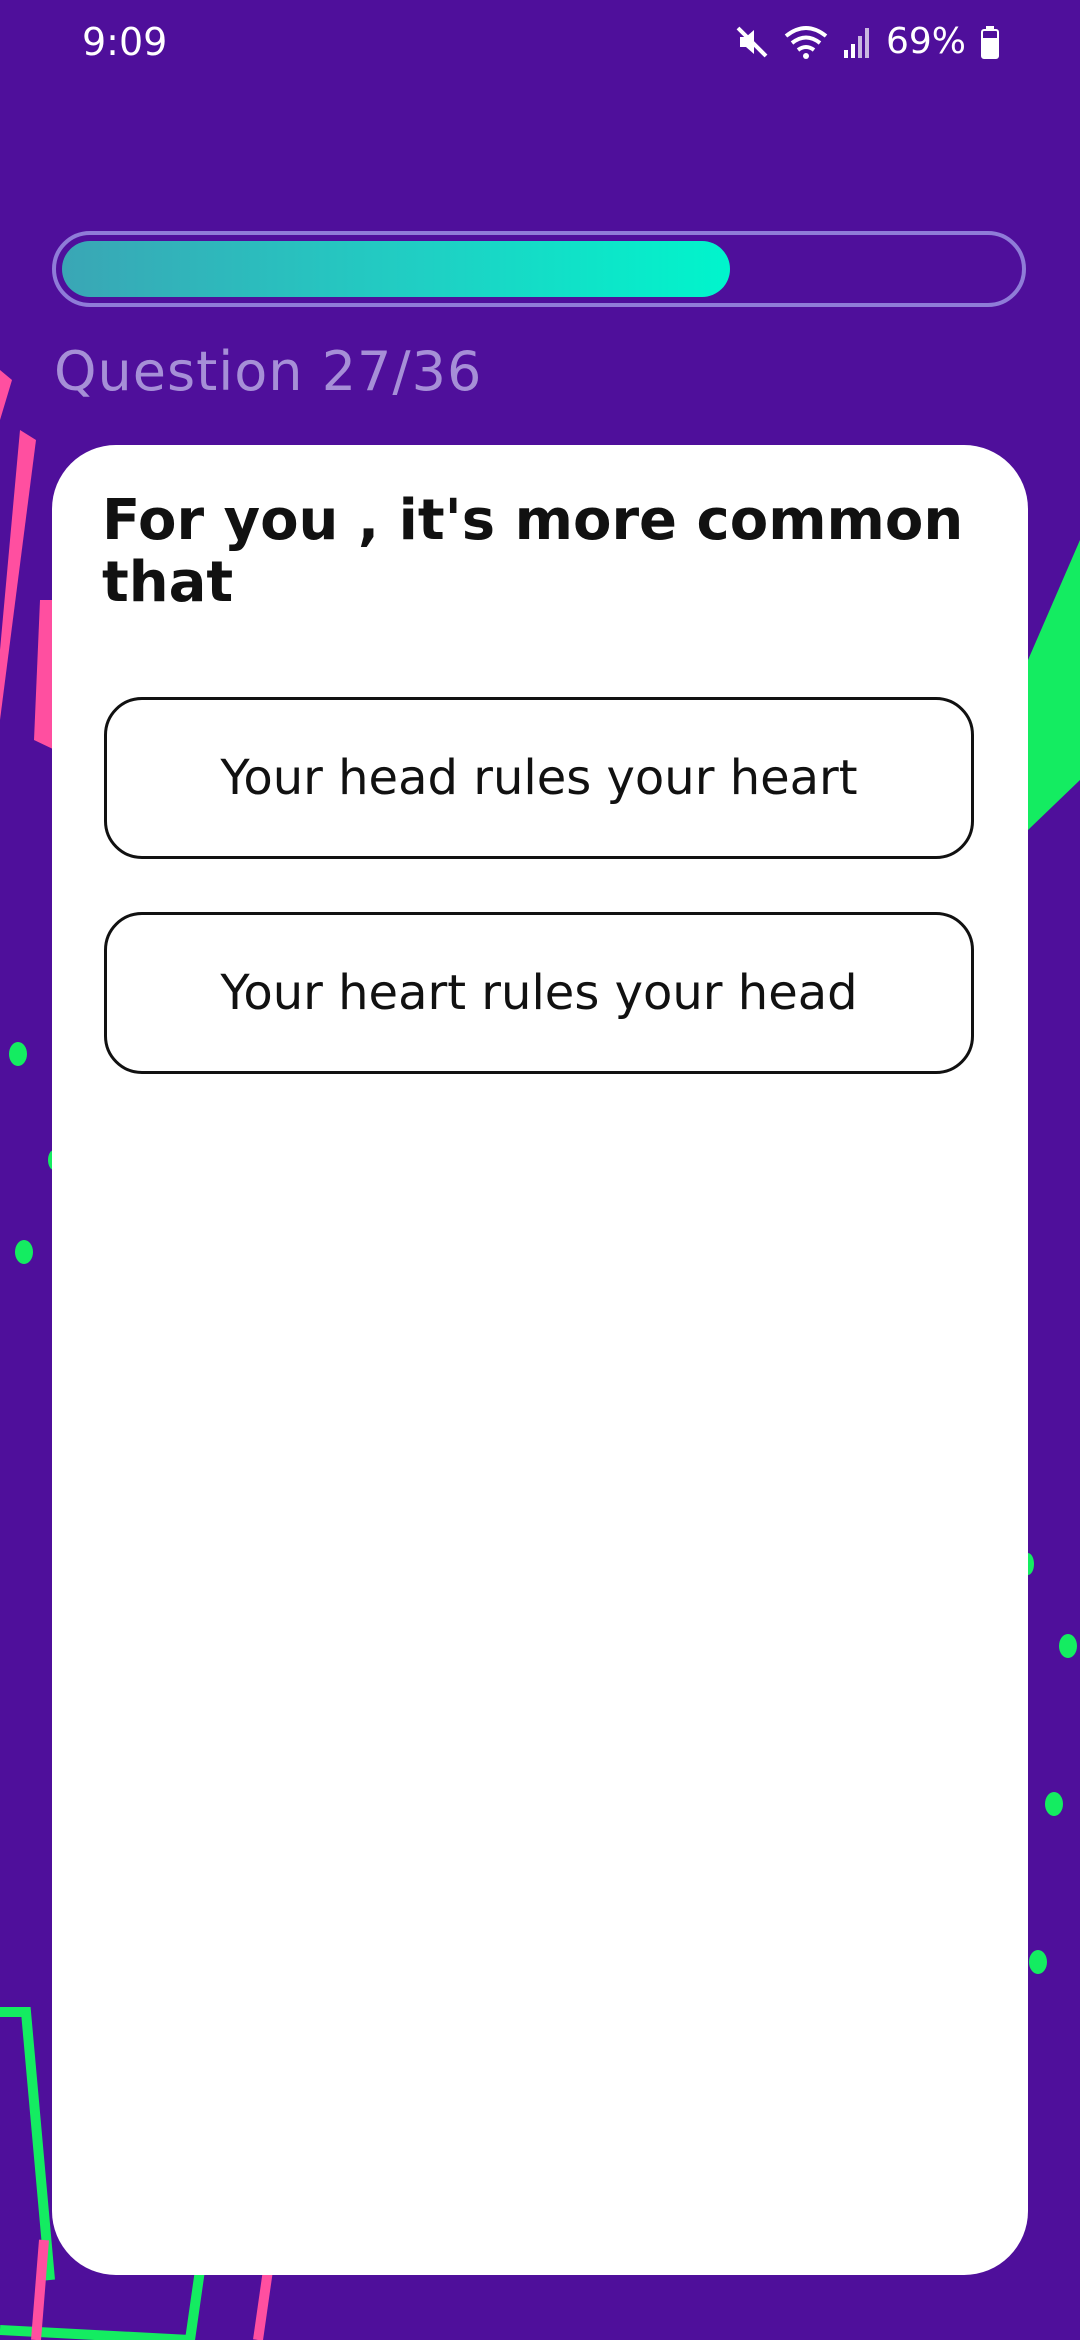  Describe the element at coordinates (752, 42) in the screenshot. I see `mute-icon` at that location.